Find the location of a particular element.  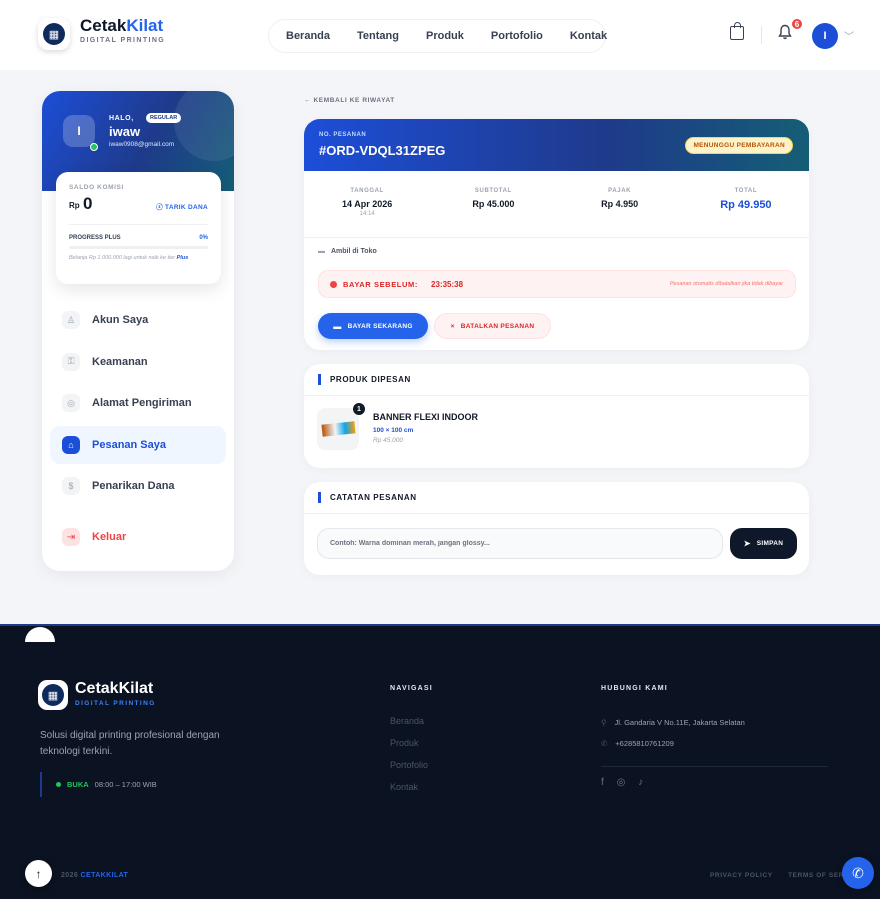

stat-total: TOTAL Rp 49.950 is located at coordinates (746, 204).